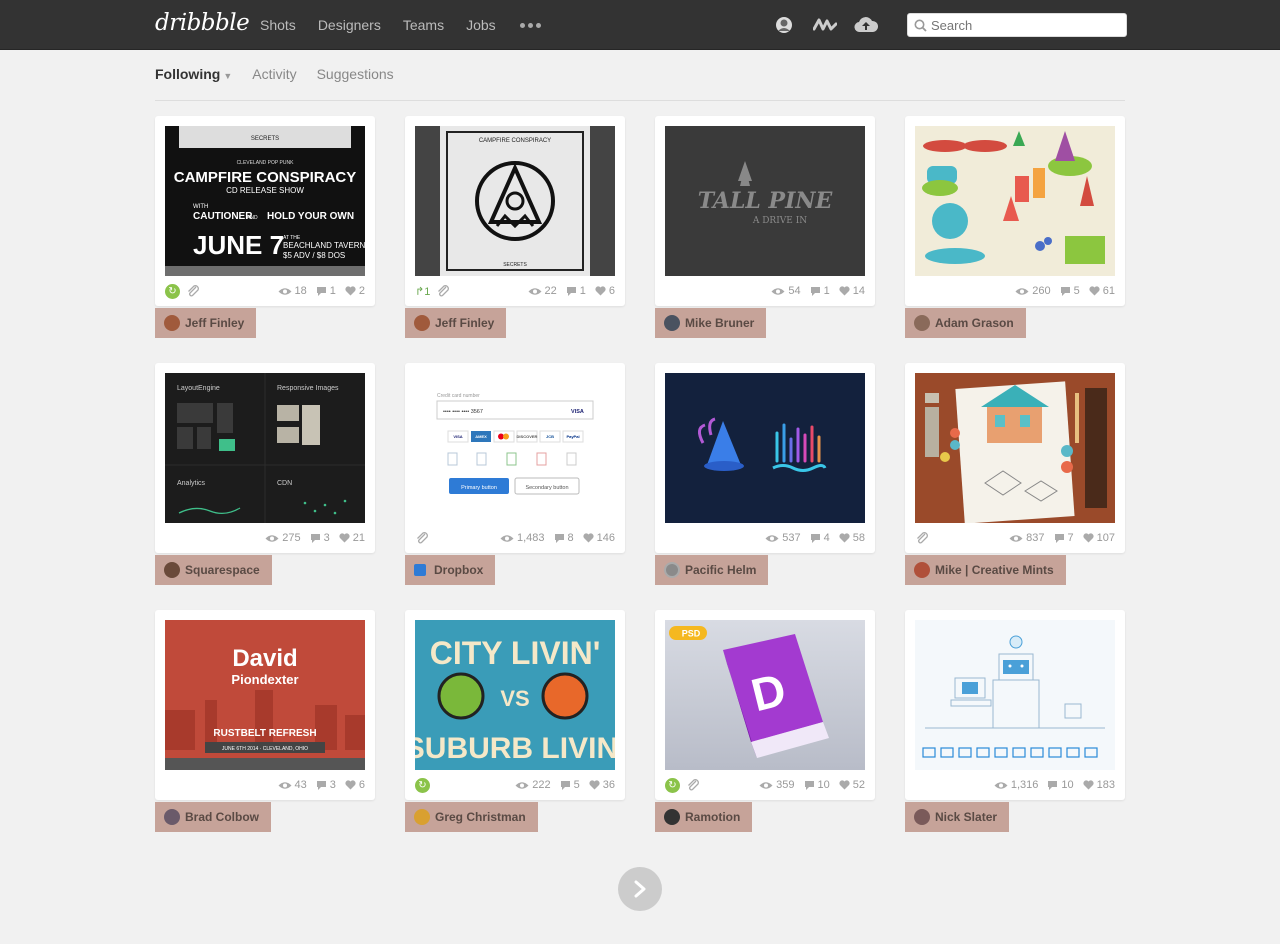 Image resolution: width=1280 pixels, height=944 pixels. I want to click on likes-count: 36, so click(608, 785).